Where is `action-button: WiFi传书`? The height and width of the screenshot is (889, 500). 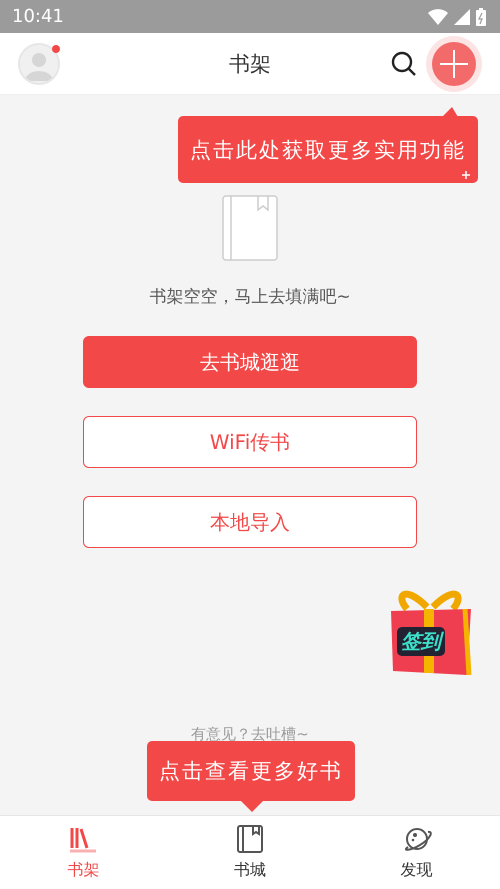
action-button: WiFi传书 is located at coordinates (250, 442).